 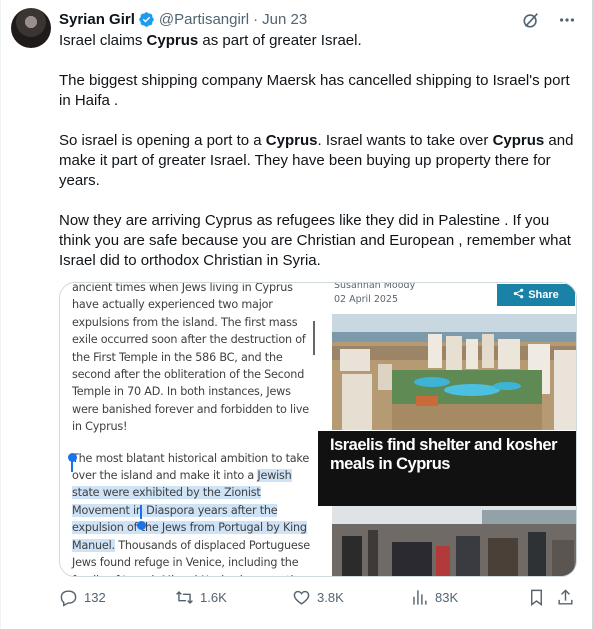 What do you see at coordinates (95, 597) in the screenshot?
I see `reply-count: 132` at bounding box center [95, 597].